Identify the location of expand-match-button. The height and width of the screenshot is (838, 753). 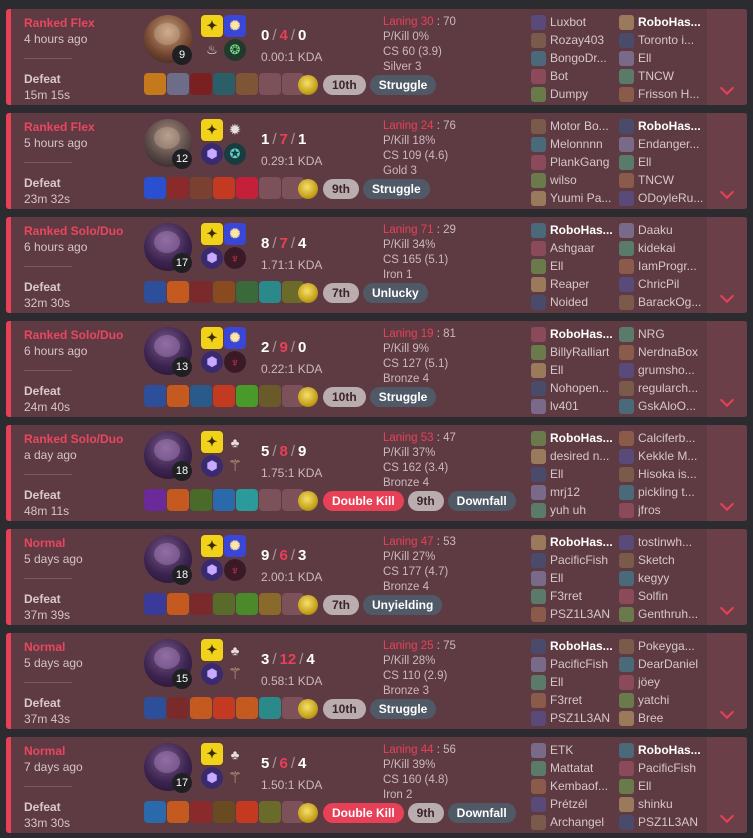
(727, 265).